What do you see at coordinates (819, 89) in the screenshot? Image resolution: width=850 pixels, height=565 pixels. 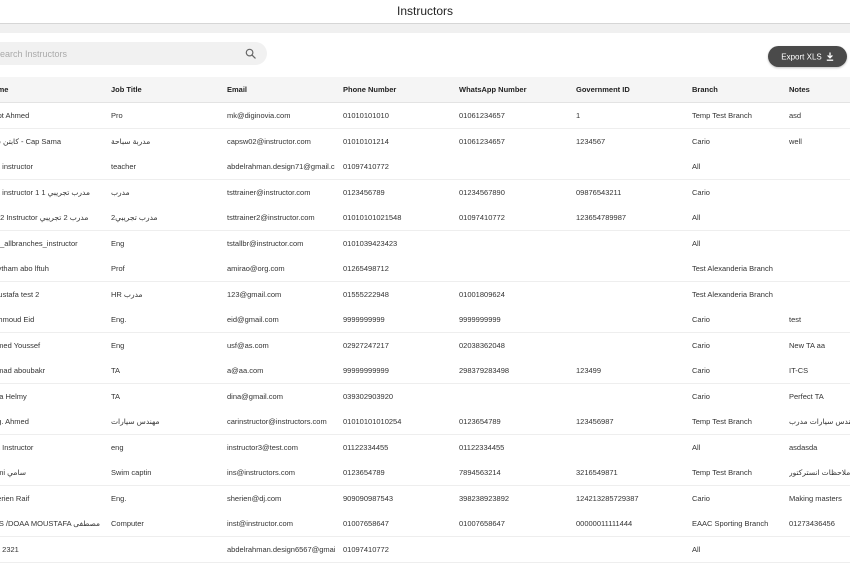 I see `column-header-notes: Notes` at bounding box center [819, 89].